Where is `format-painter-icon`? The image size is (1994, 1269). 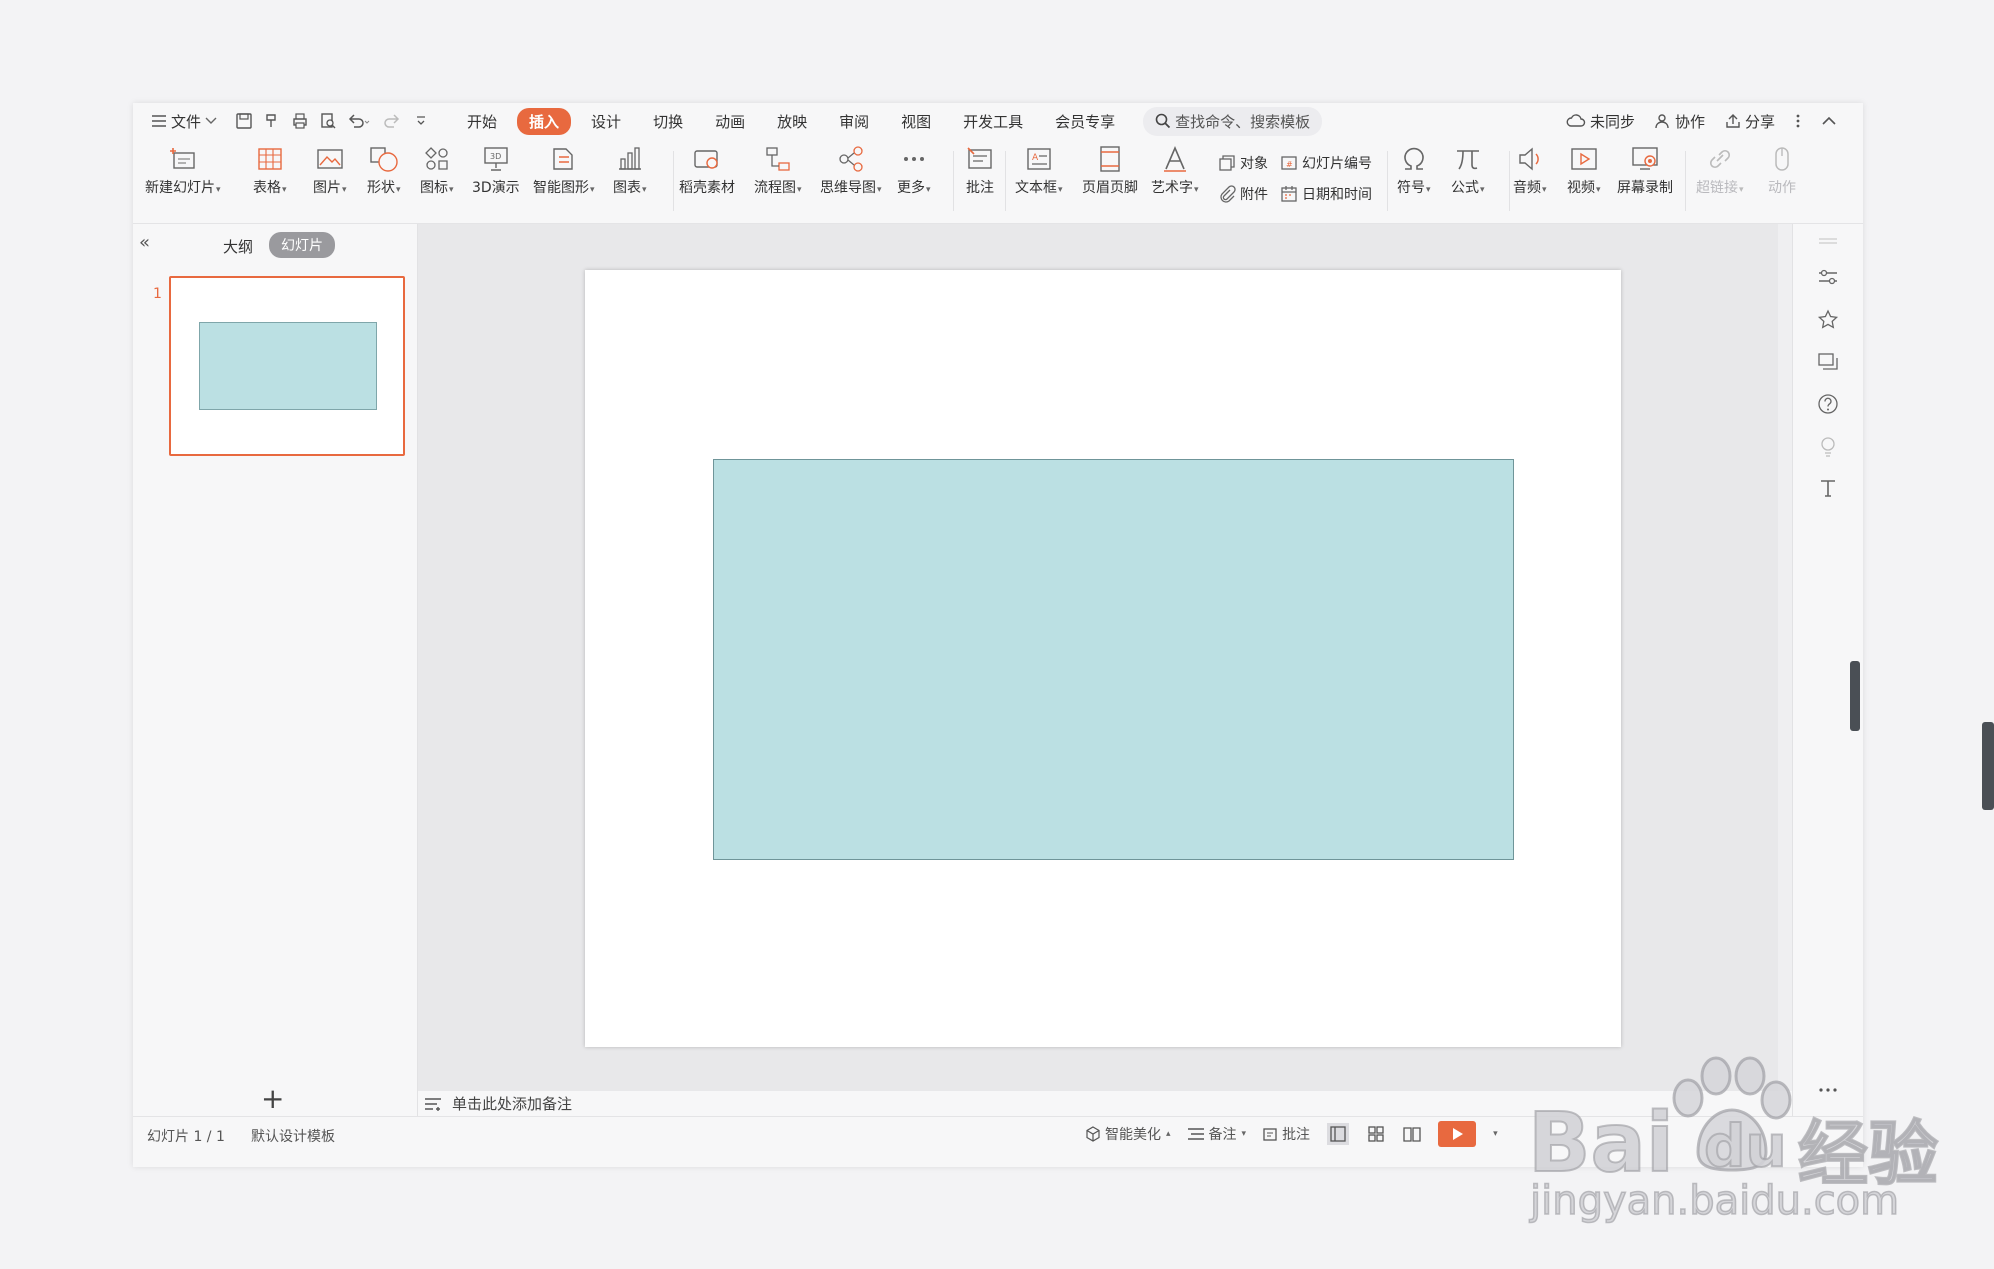 format-painter-icon is located at coordinates (272, 121).